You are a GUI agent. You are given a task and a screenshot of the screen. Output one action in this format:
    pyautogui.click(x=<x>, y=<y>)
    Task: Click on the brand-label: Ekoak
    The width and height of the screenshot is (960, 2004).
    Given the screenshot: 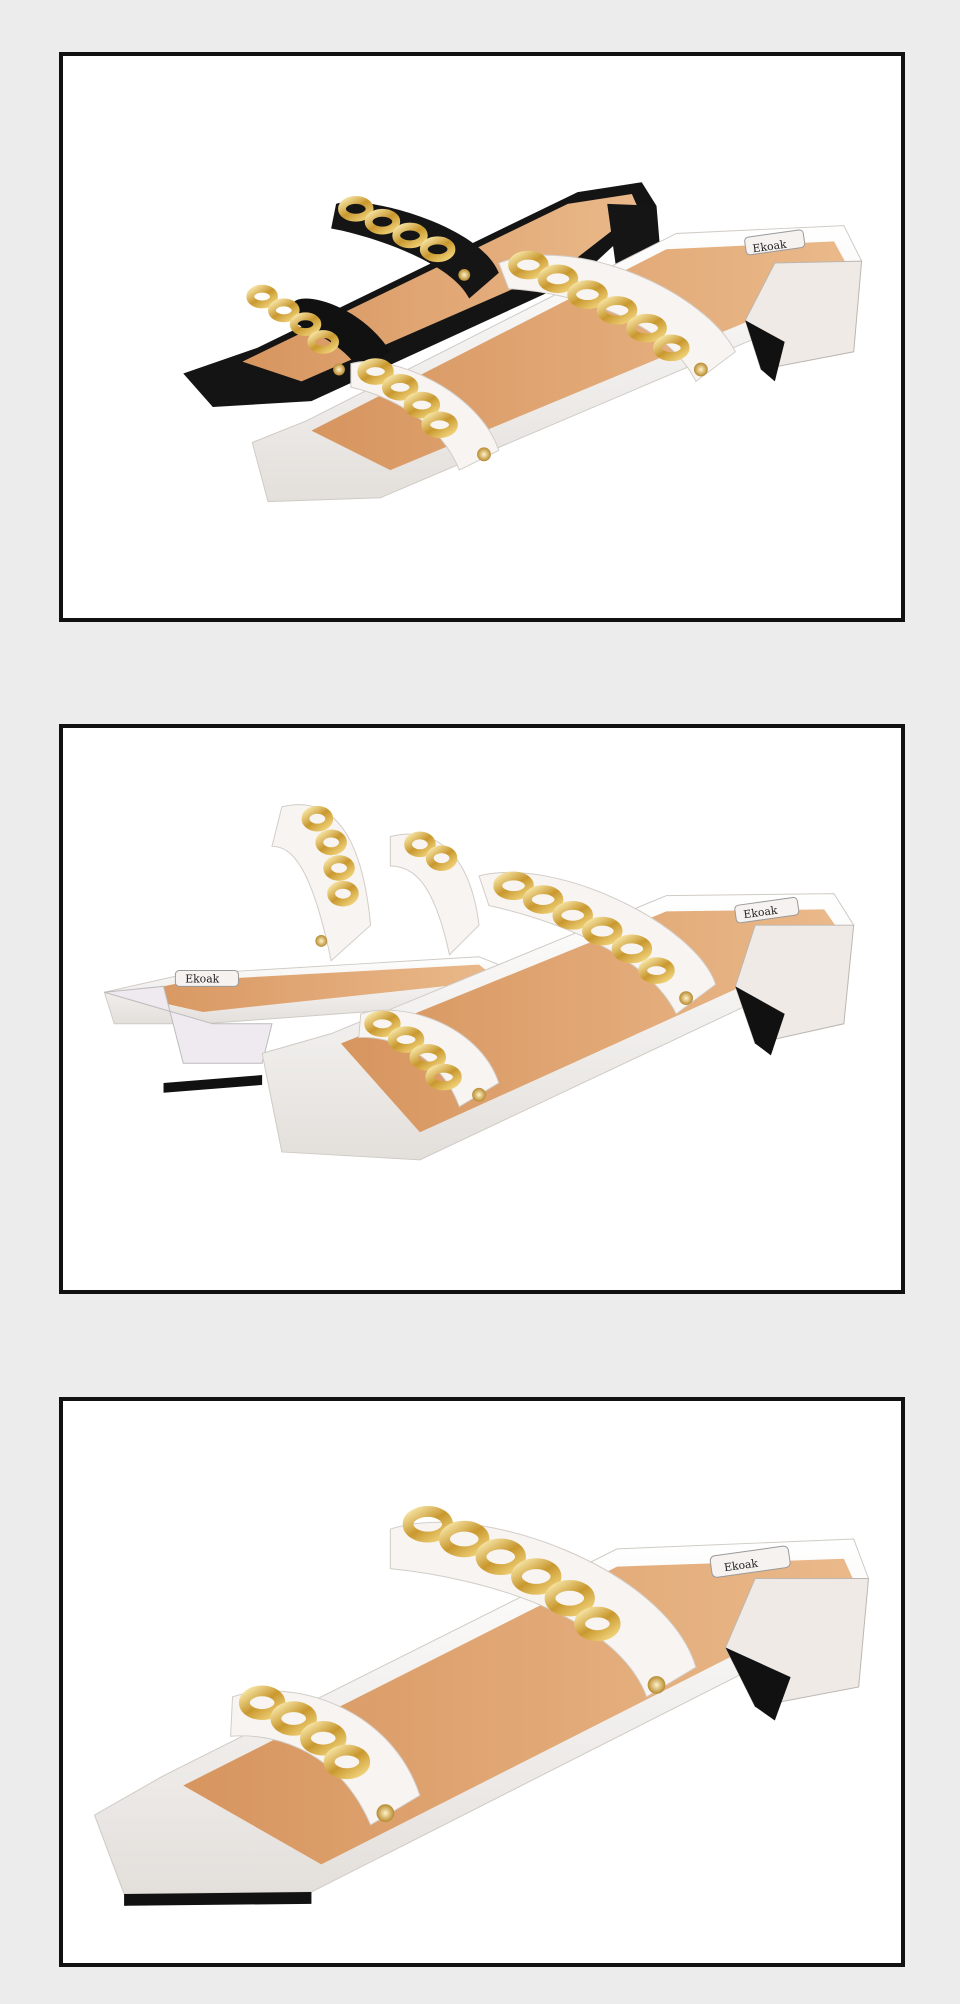 What is the action you would take?
    pyautogui.click(x=202, y=978)
    